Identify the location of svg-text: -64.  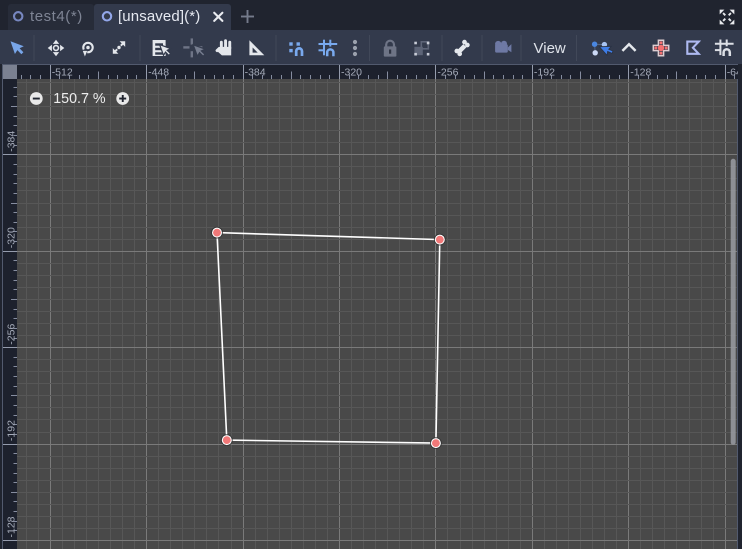
(732, 73).